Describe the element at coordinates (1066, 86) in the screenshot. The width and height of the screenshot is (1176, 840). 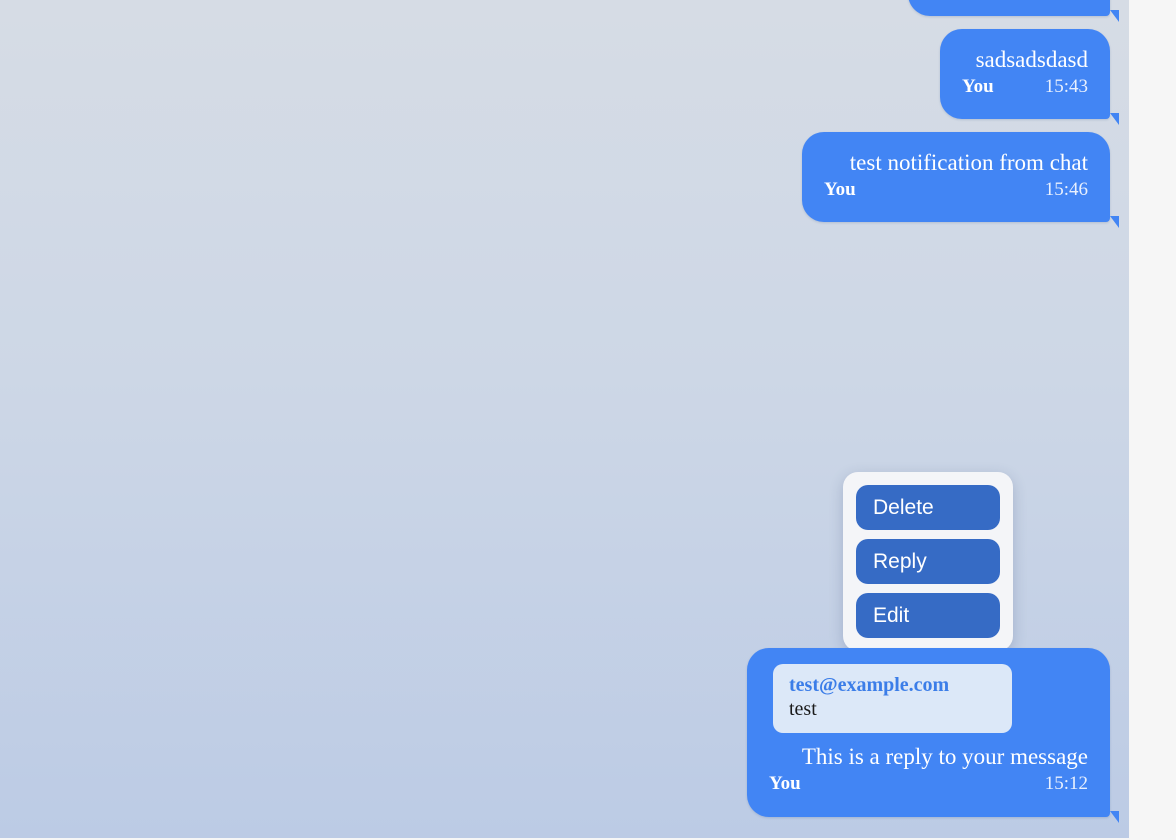
I see `message-time: 15:43` at that location.